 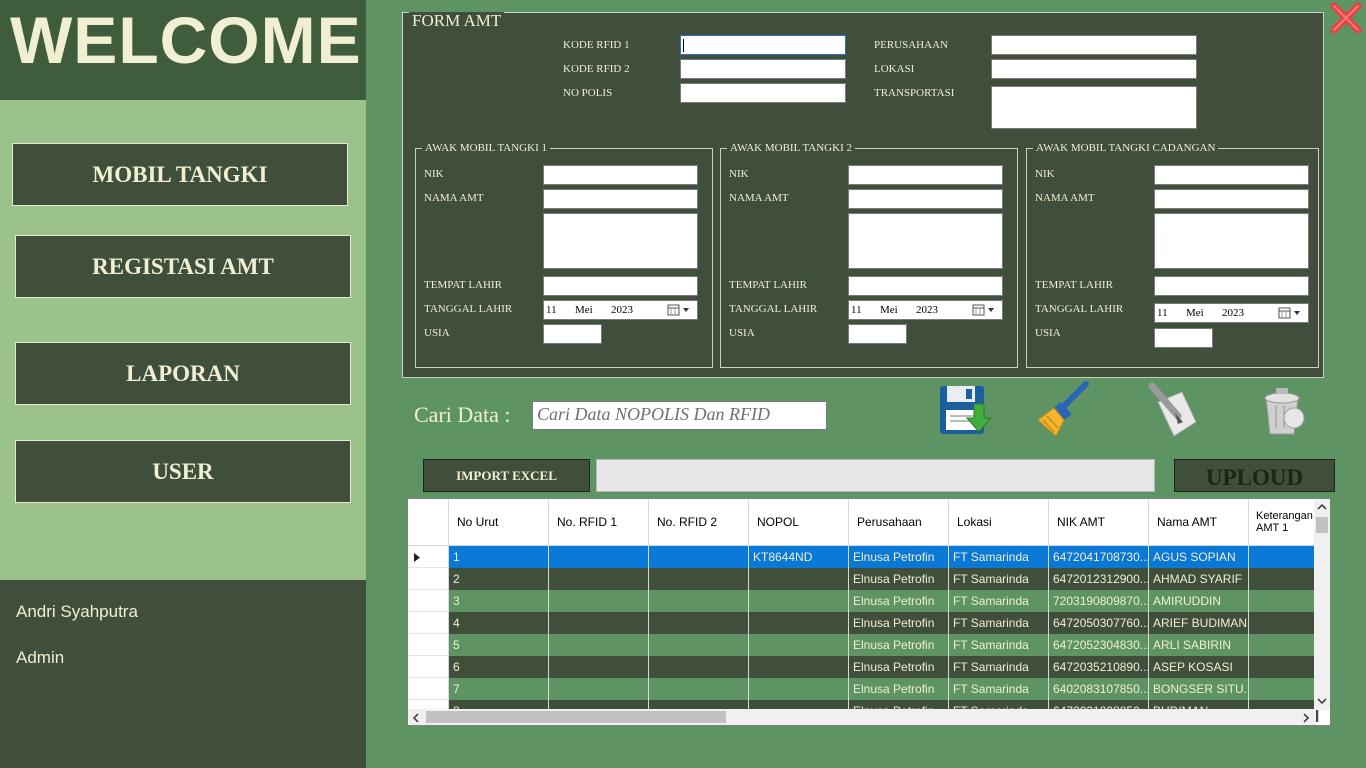 What do you see at coordinates (1199, 645) in the screenshot?
I see `cell-nama-amt: ARLI SABIRIN` at bounding box center [1199, 645].